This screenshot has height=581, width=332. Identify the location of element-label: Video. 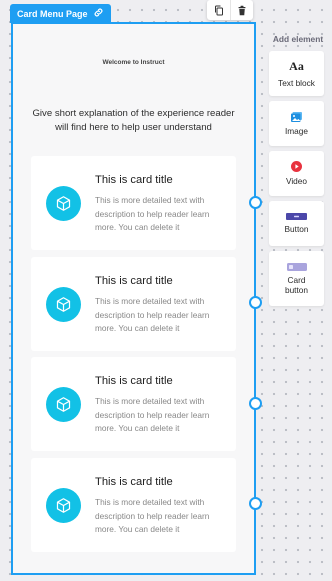
(296, 181).